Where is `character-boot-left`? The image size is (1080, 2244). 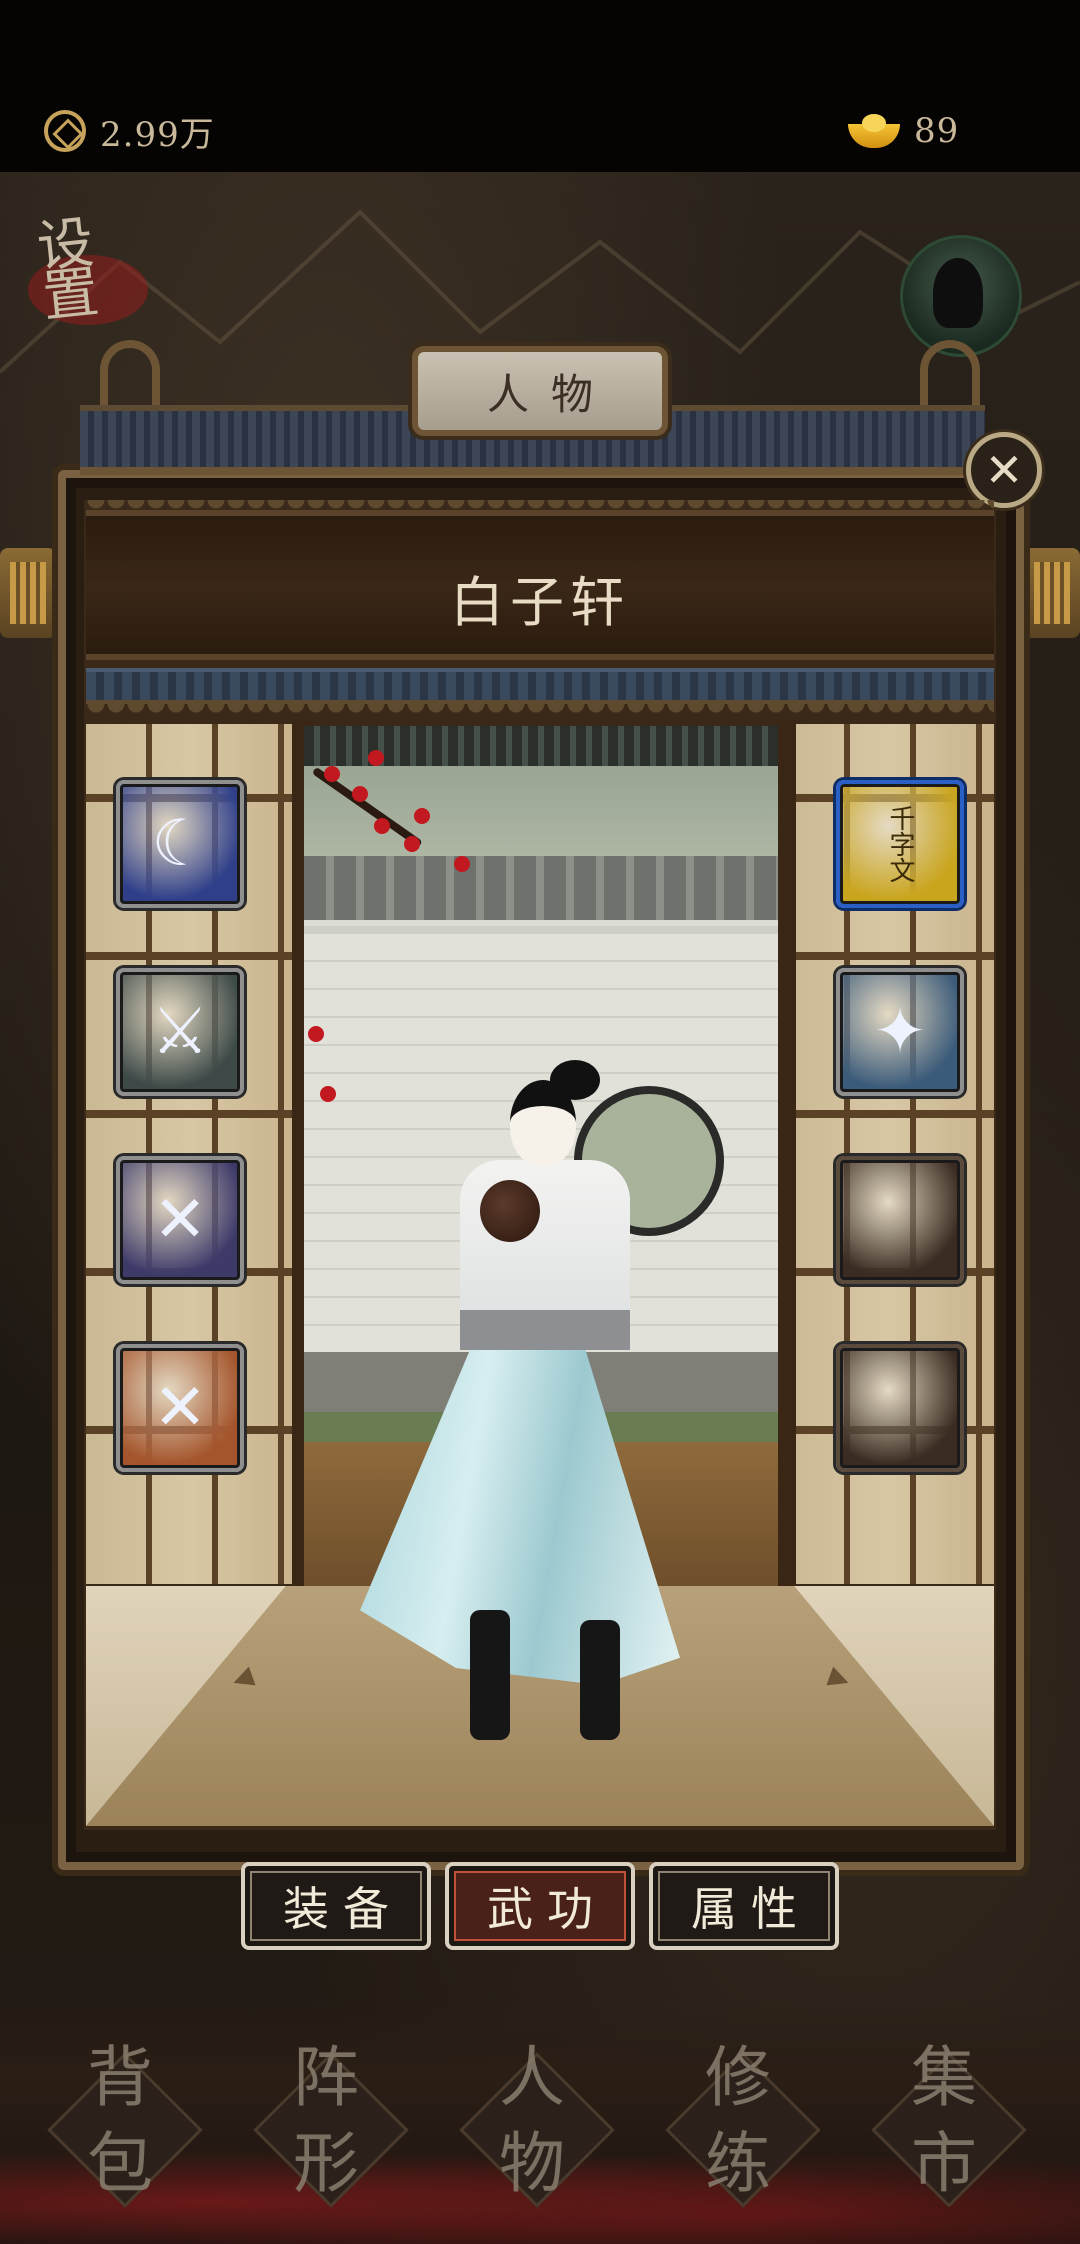
character-boot-left is located at coordinates (490, 1675).